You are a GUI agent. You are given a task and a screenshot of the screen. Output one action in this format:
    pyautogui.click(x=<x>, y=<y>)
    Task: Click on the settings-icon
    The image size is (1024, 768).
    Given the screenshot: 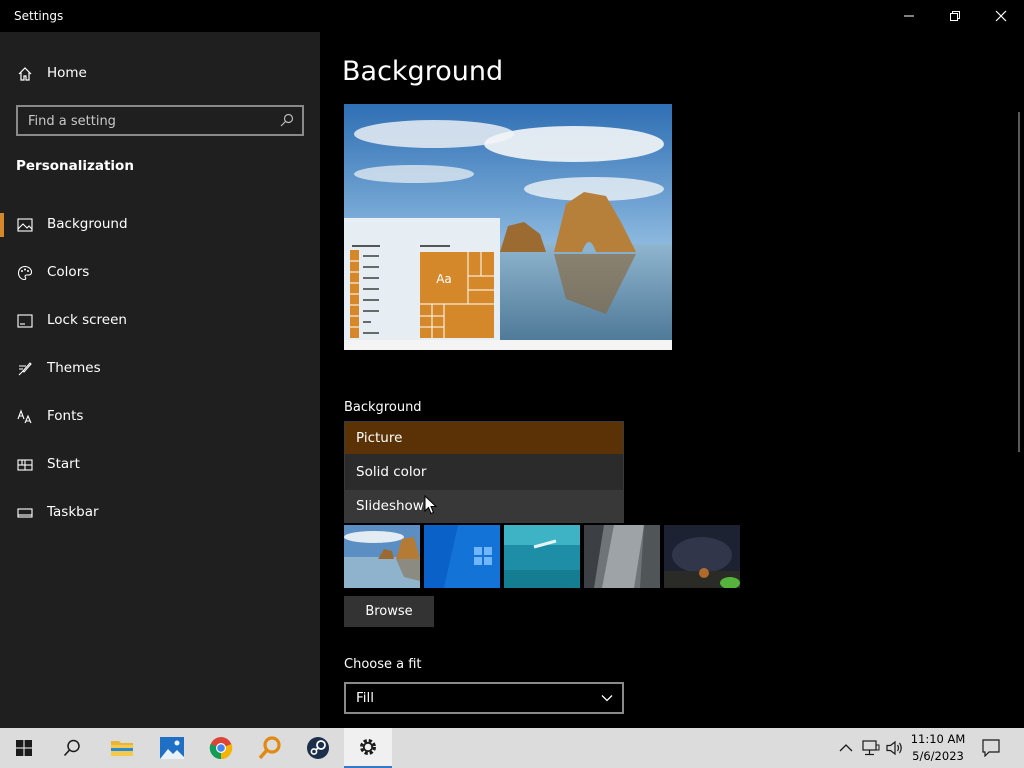 What is the action you would take?
    pyautogui.click(x=368, y=747)
    